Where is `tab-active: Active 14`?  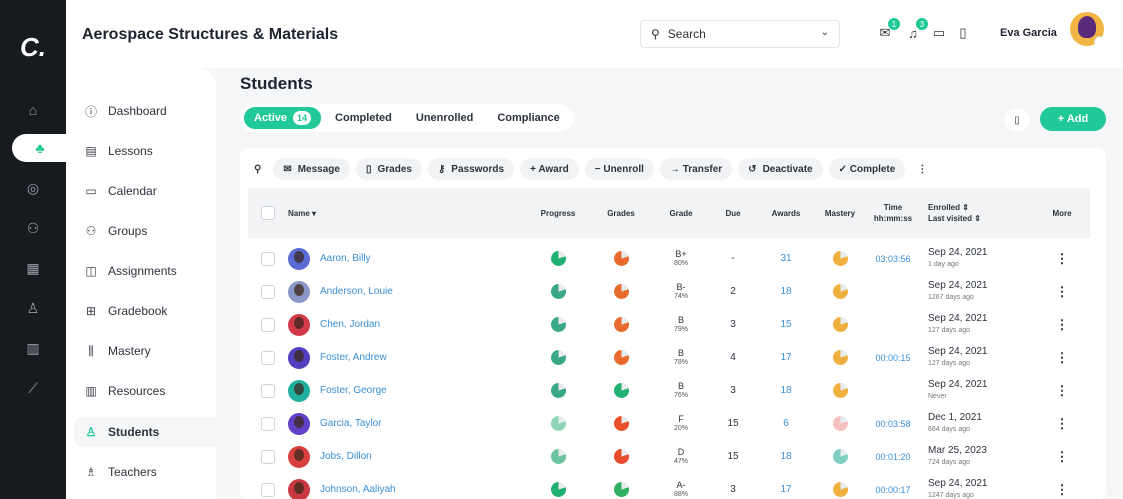 tab-active: Active 14 is located at coordinates (283, 118).